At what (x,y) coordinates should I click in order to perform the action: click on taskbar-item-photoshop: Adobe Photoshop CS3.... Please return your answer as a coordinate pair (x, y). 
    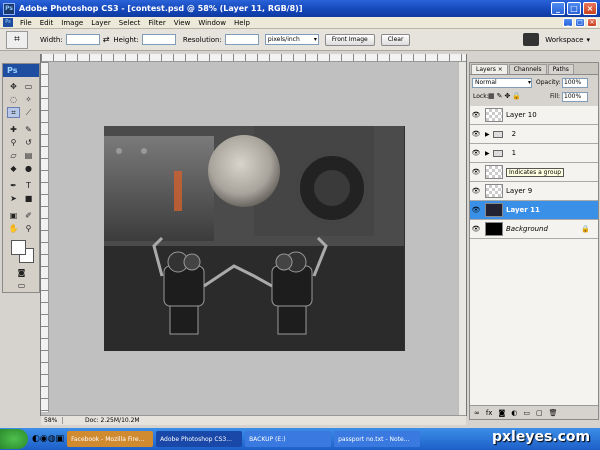
    Looking at the image, I should click on (199, 439).